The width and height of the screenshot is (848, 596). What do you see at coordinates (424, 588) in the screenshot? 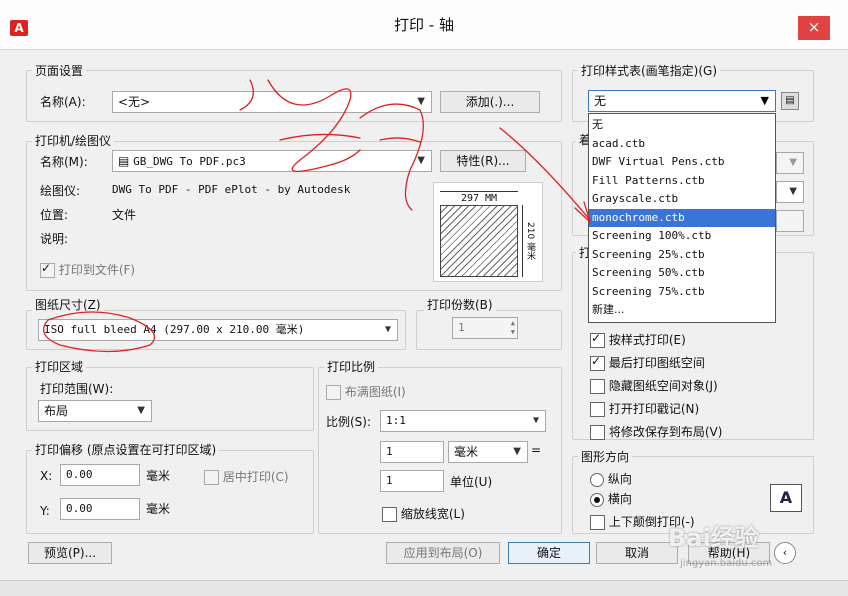
I see `bottom-strip` at bounding box center [424, 588].